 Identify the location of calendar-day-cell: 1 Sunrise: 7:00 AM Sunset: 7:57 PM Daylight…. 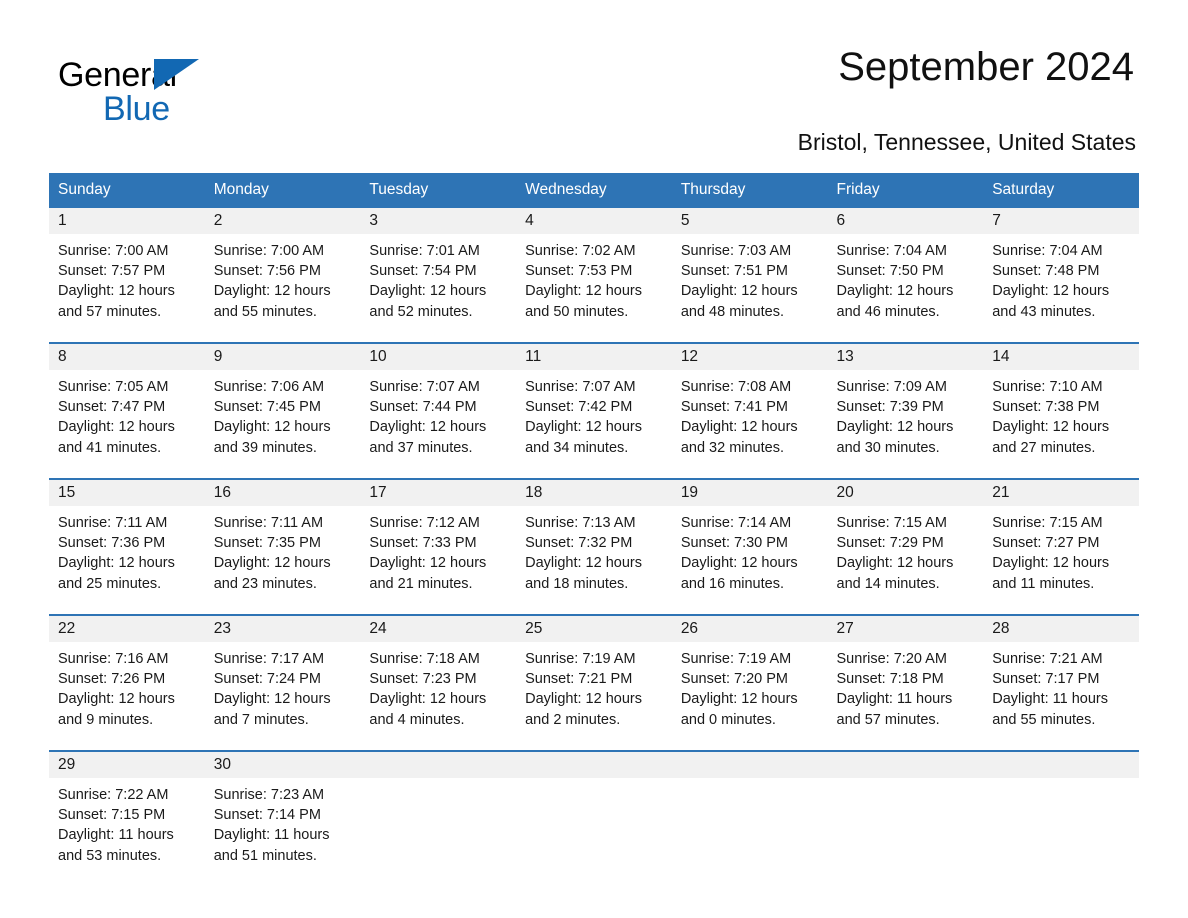
(127, 275).